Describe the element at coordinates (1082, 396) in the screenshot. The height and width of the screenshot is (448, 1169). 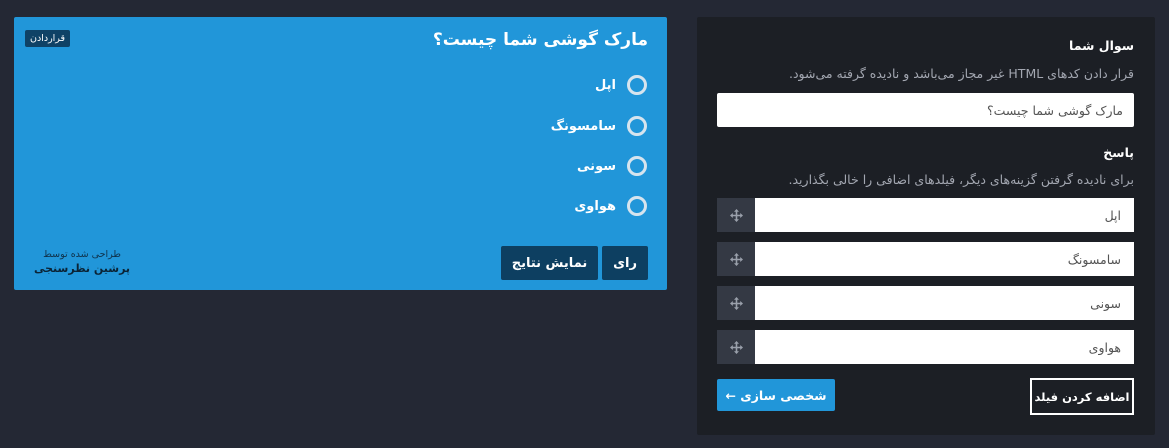
I see `add-field-button: اضافه کردن فیلد` at that location.